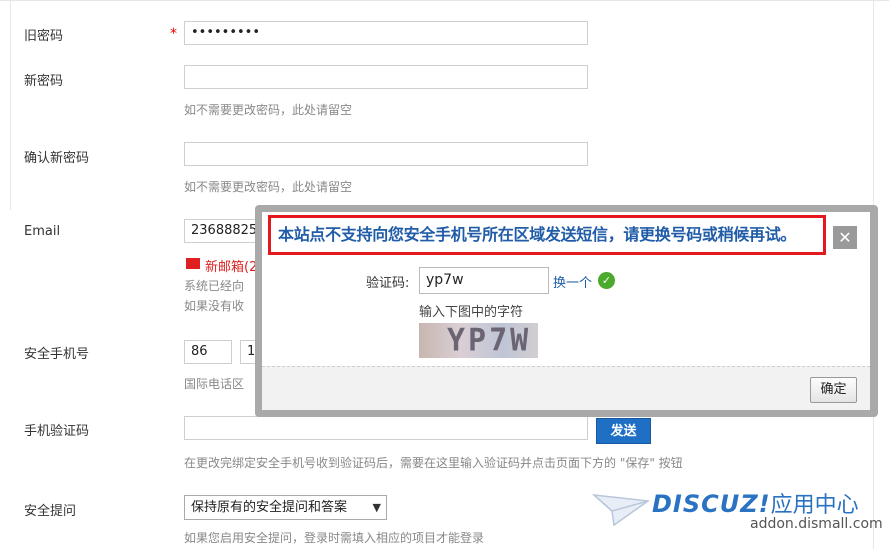 This screenshot has height=549, width=889. What do you see at coordinates (268, 187) in the screenshot?
I see `confirm-password-hint: 如不需要更改密码，此处请留空` at bounding box center [268, 187].